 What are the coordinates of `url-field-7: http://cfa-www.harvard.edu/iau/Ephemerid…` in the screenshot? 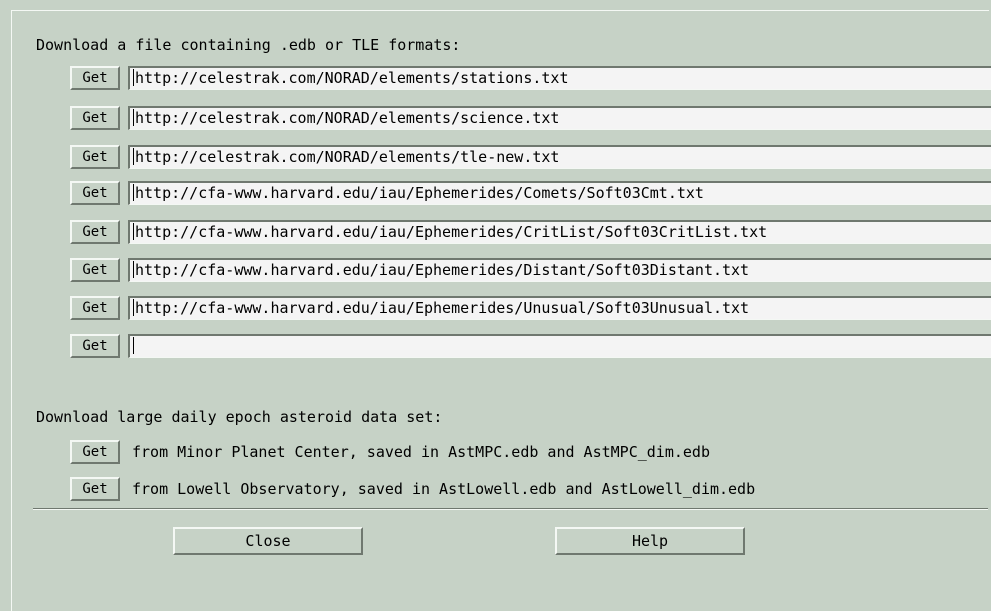 It's located at (559, 308).